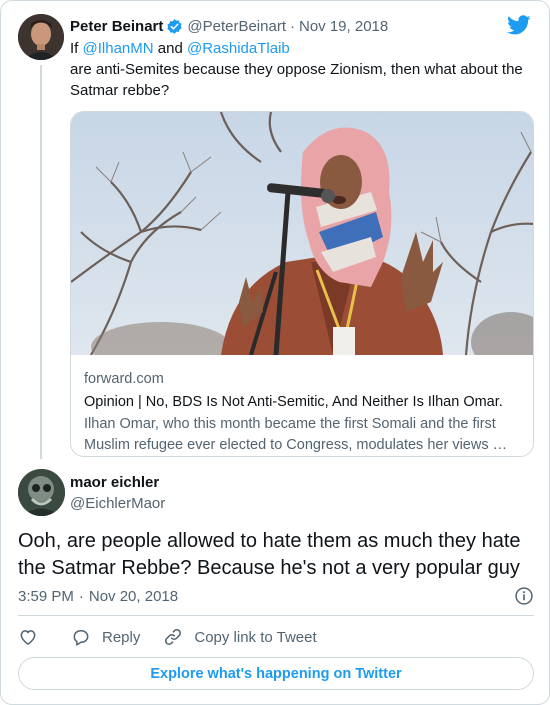 The width and height of the screenshot is (550, 705). I want to click on reply-button: Reply, so click(105, 637).